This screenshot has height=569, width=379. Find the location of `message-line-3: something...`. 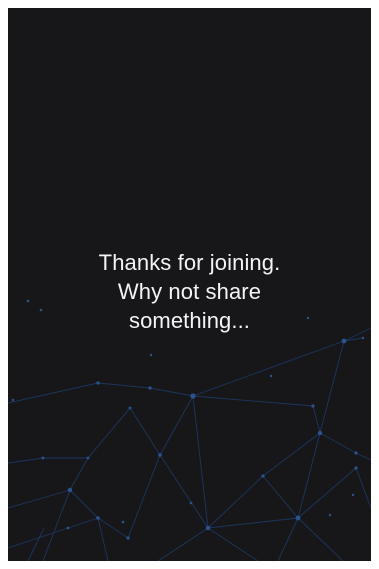

message-line-3: something... is located at coordinates (189, 320).